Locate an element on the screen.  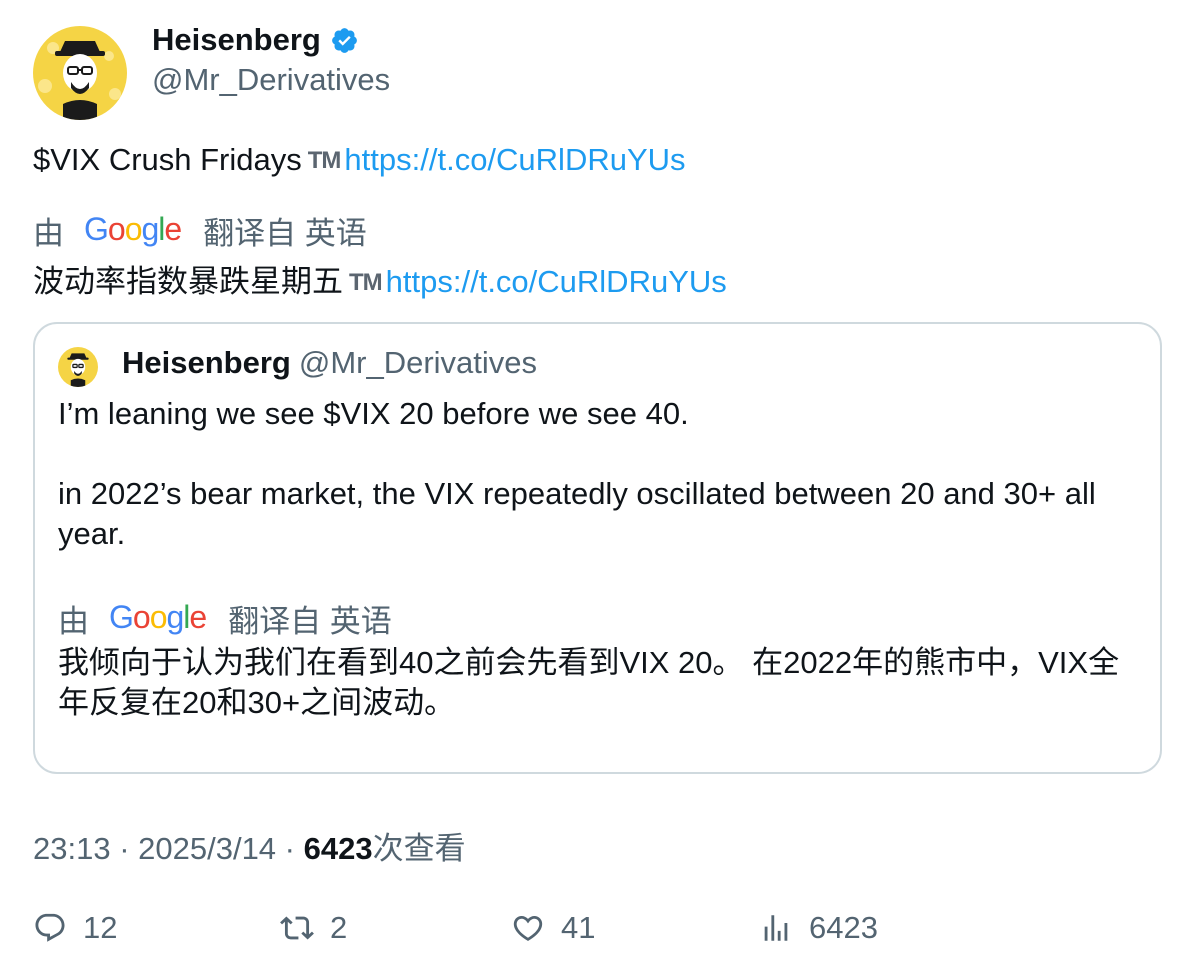
reply-button: 12 is located at coordinates (75, 928).